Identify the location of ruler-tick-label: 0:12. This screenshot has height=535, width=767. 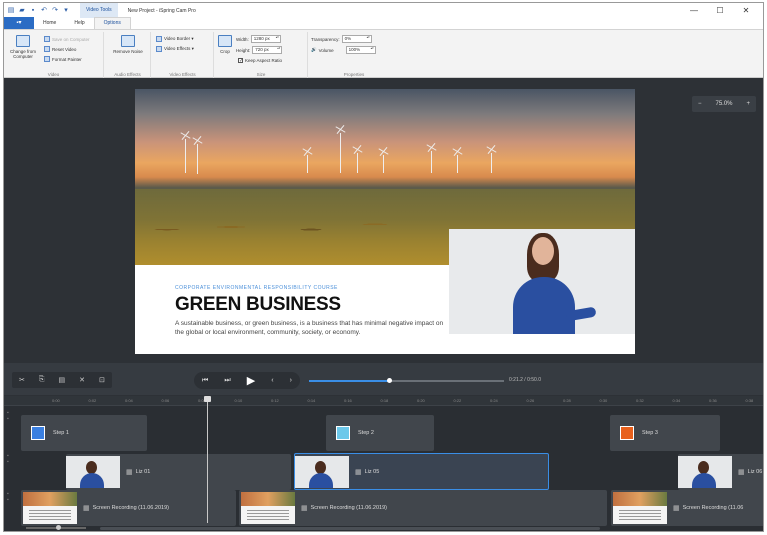
(275, 400).